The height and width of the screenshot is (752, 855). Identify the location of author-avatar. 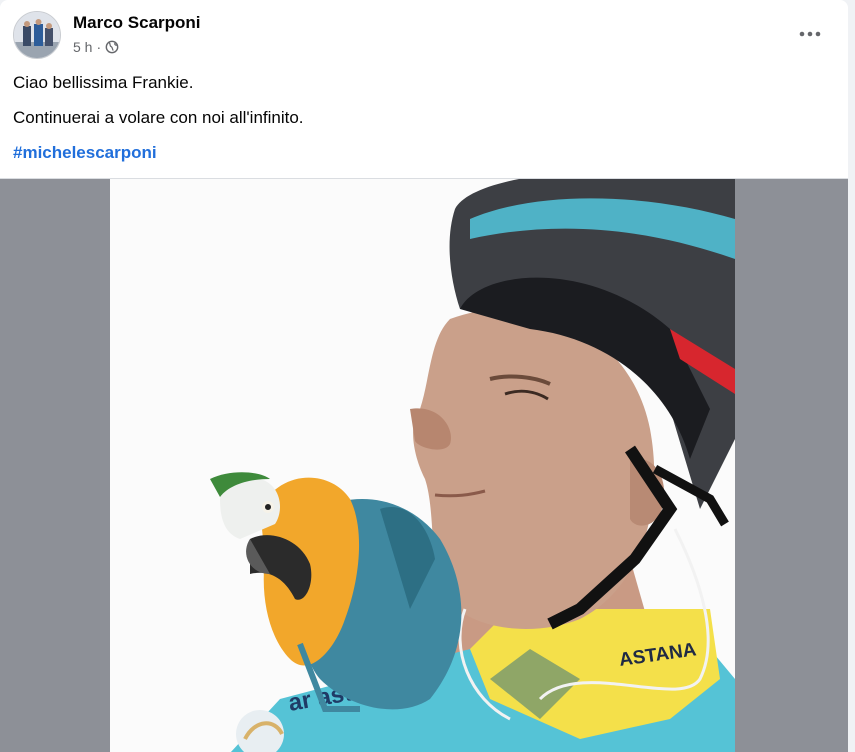
(37, 35).